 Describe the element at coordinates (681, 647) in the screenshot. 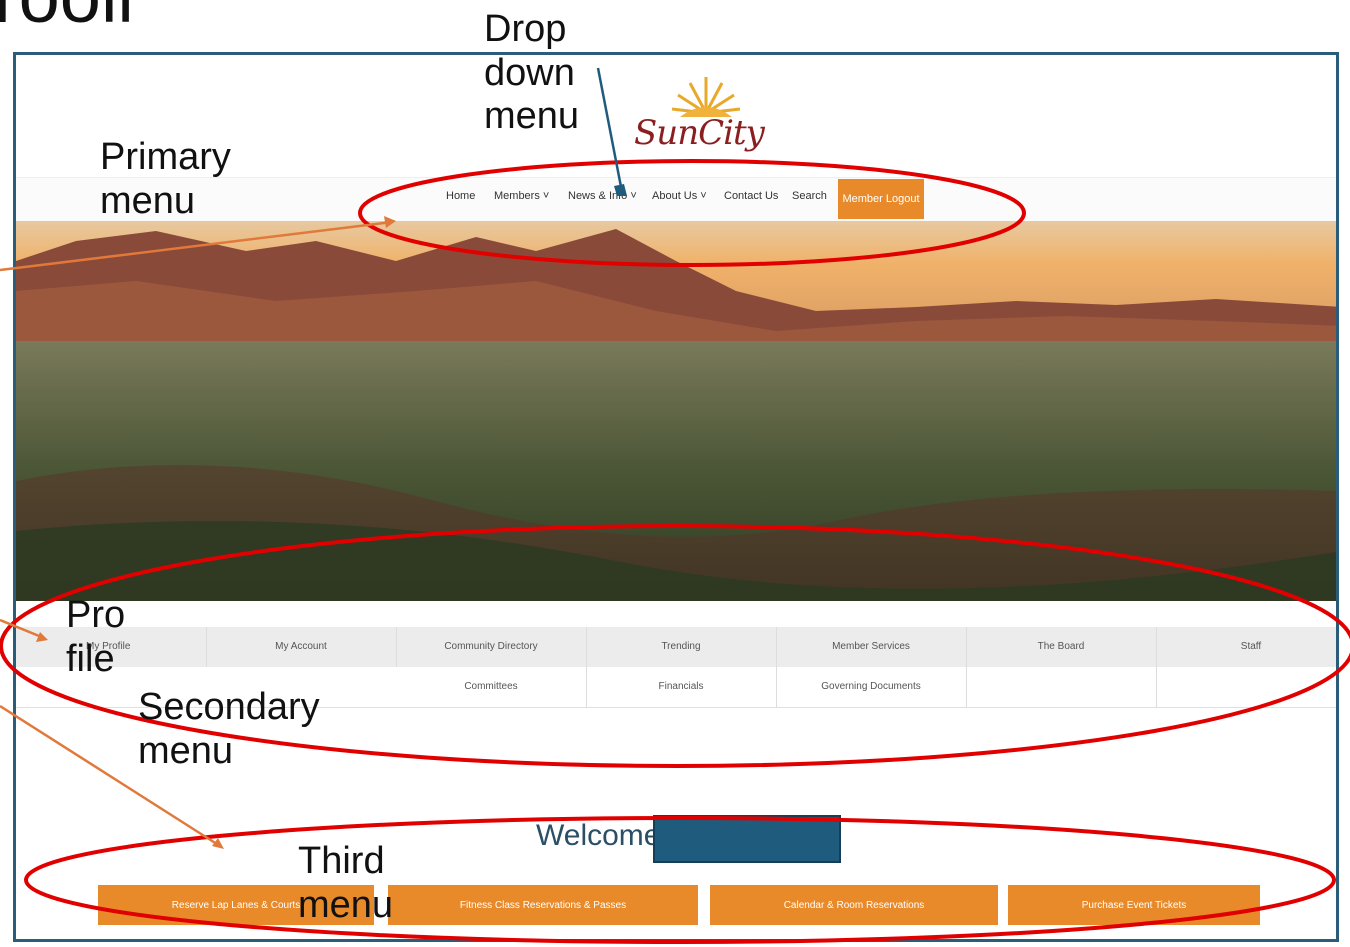

I see `secondary-item-trending: Trending` at that location.